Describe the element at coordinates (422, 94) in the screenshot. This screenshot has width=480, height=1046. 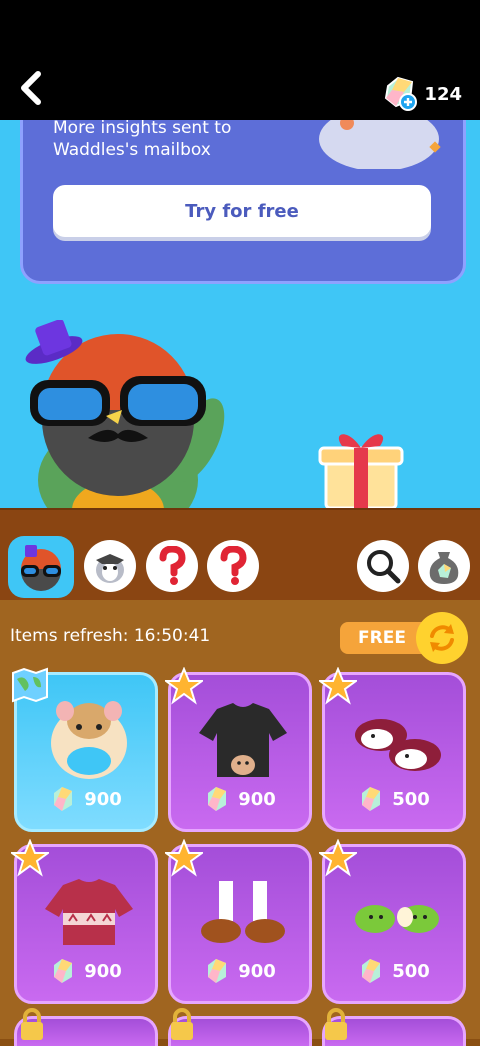
I see `gem-balance: 124` at that location.